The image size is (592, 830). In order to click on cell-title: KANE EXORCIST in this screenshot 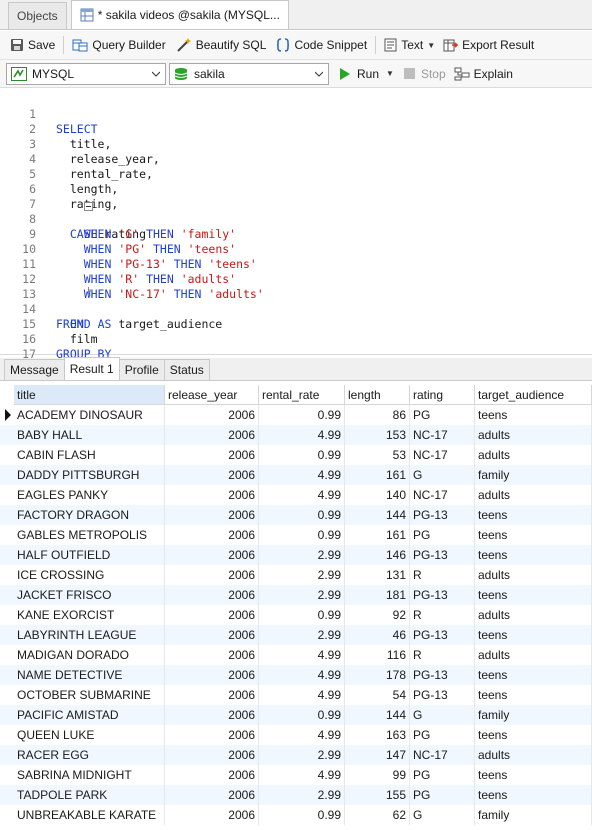, I will do `click(89, 615)`.